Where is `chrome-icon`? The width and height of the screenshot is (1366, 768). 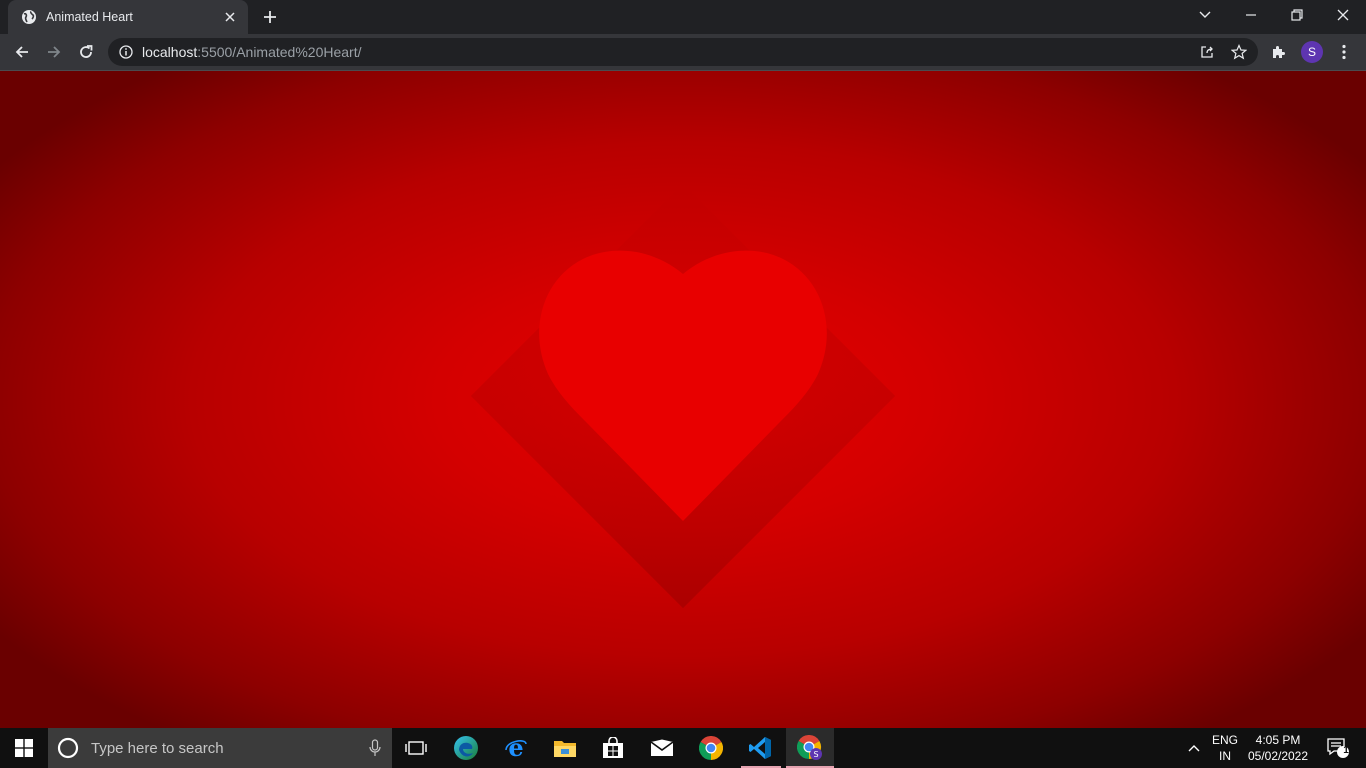
chrome-icon is located at coordinates (711, 748).